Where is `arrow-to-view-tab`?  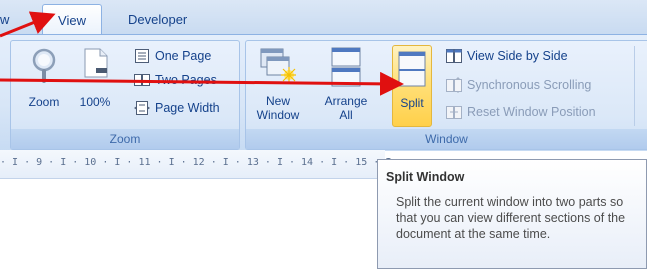 arrow-to-view-tab is located at coordinates (28, 24).